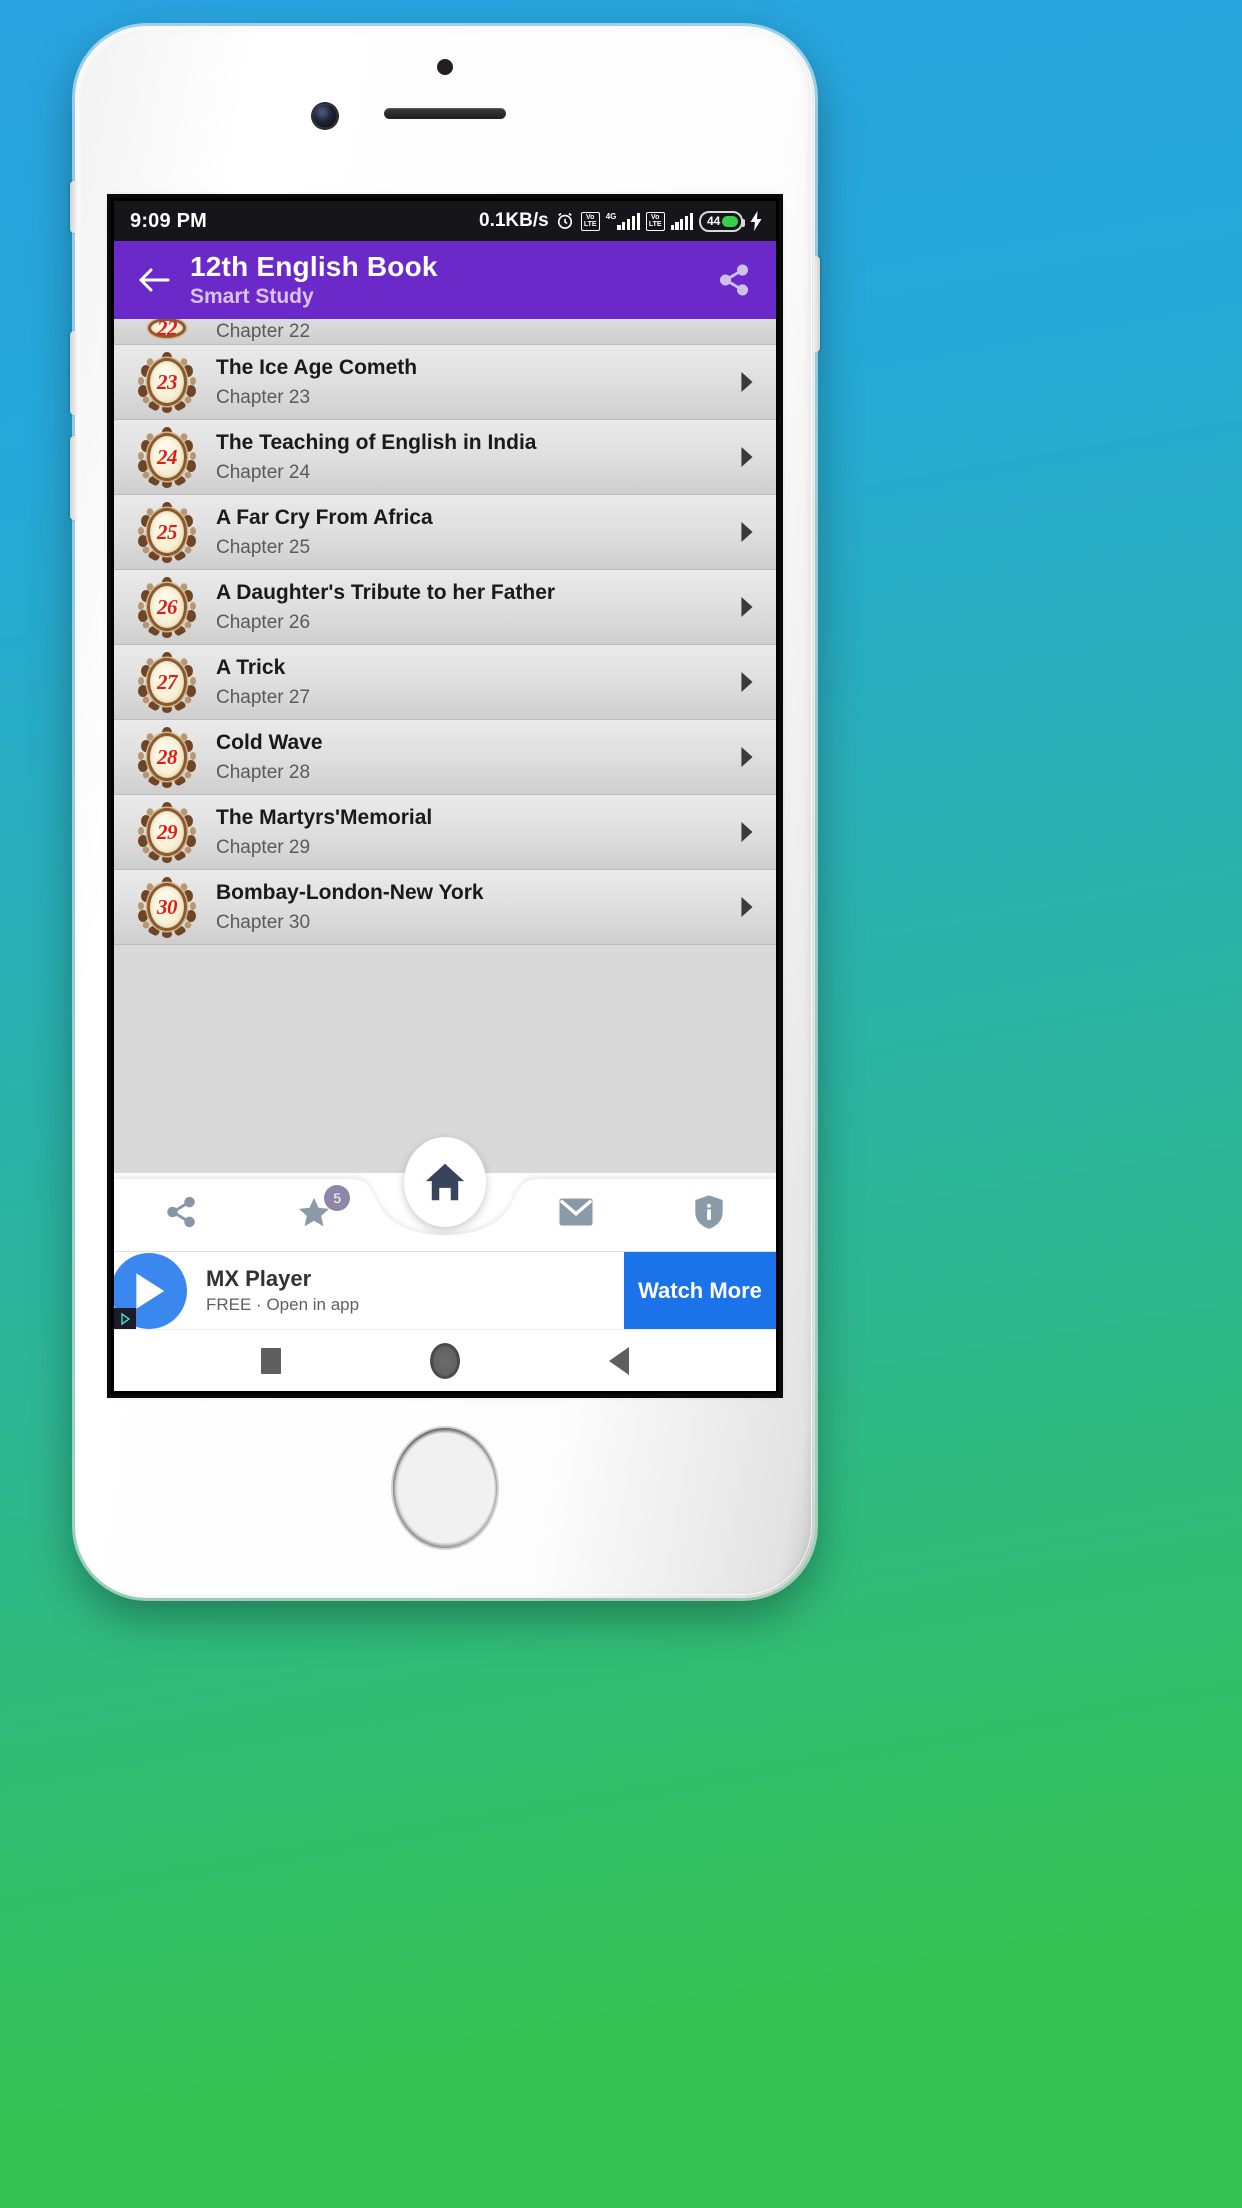 The height and width of the screenshot is (2208, 1242). I want to click on list-item-text: Chapter 22, so click(488, 332).